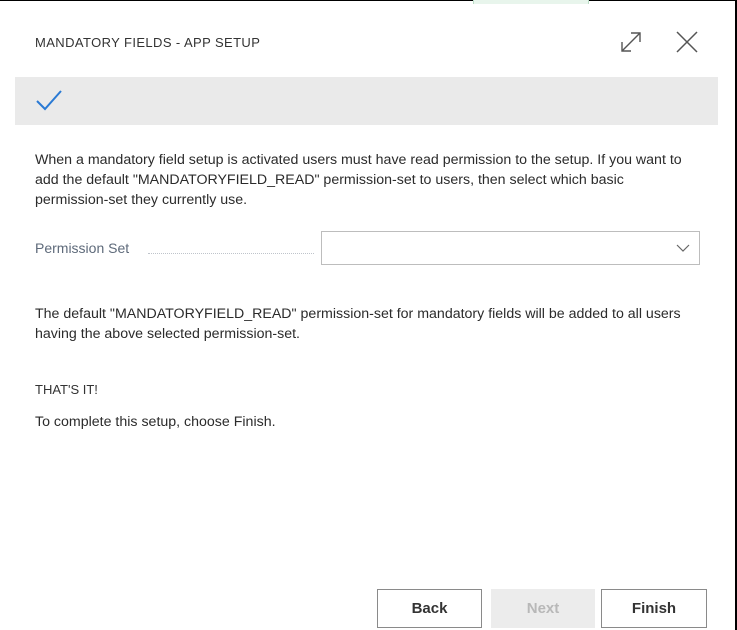 Image resolution: width=737 pixels, height=630 pixels. I want to click on back-button: Back, so click(429, 608).